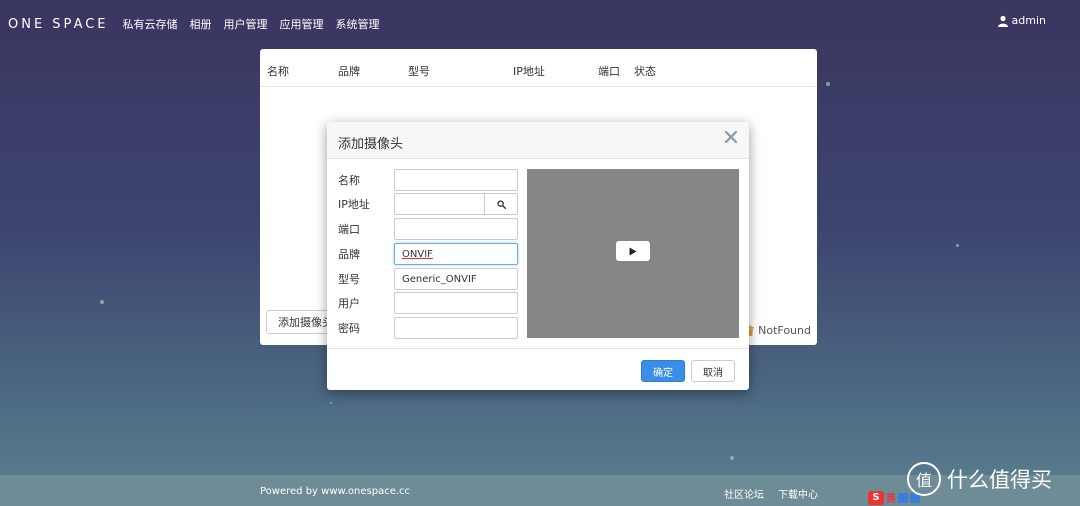  I want to click on ip-input-group, so click(456, 204).